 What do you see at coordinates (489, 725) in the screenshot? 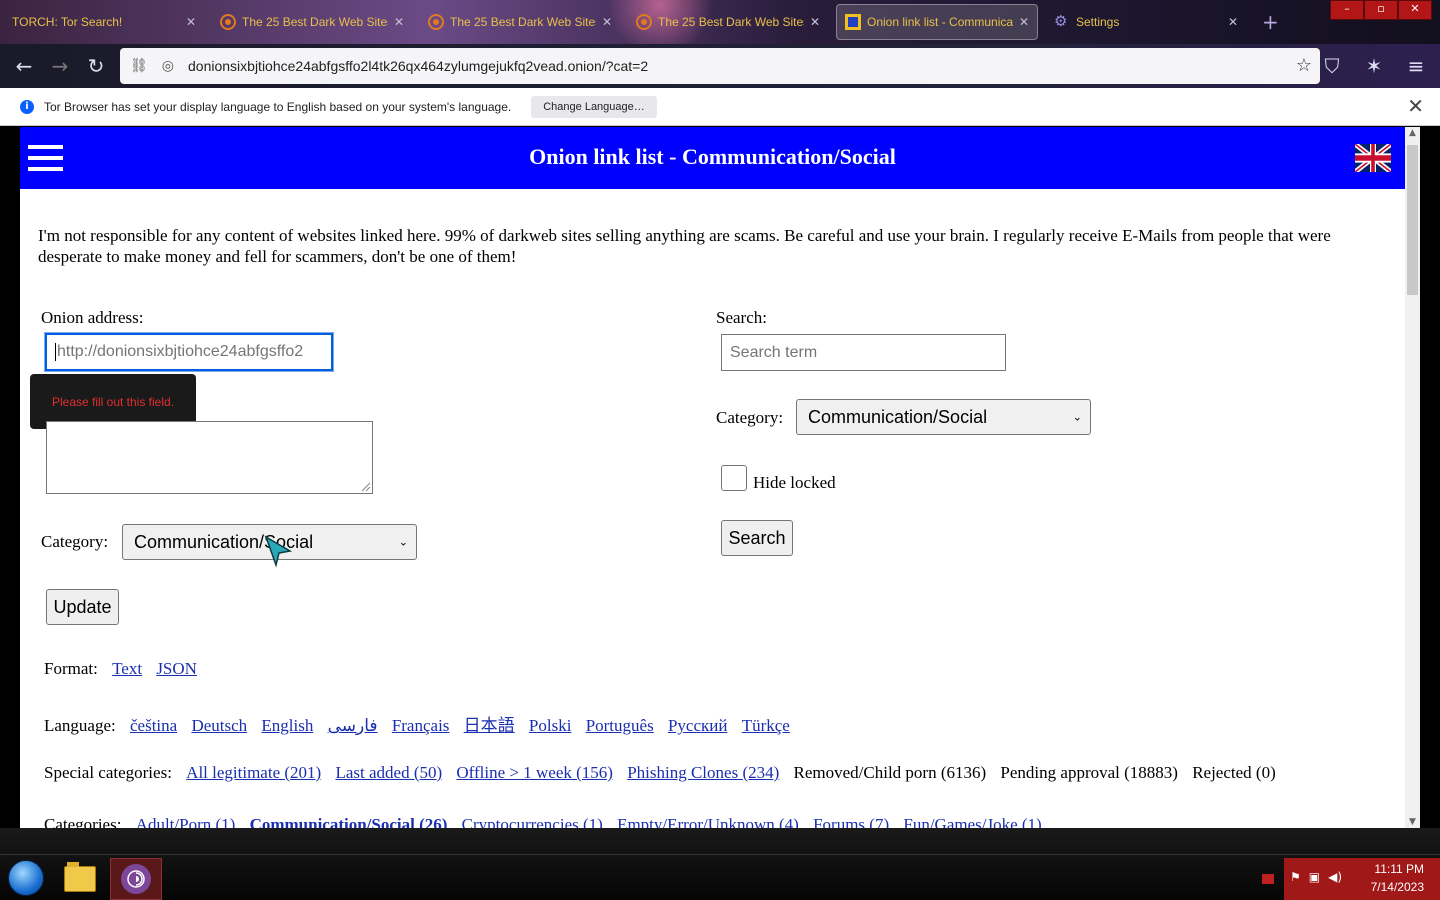
I see `language-link: 日本語` at bounding box center [489, 725].